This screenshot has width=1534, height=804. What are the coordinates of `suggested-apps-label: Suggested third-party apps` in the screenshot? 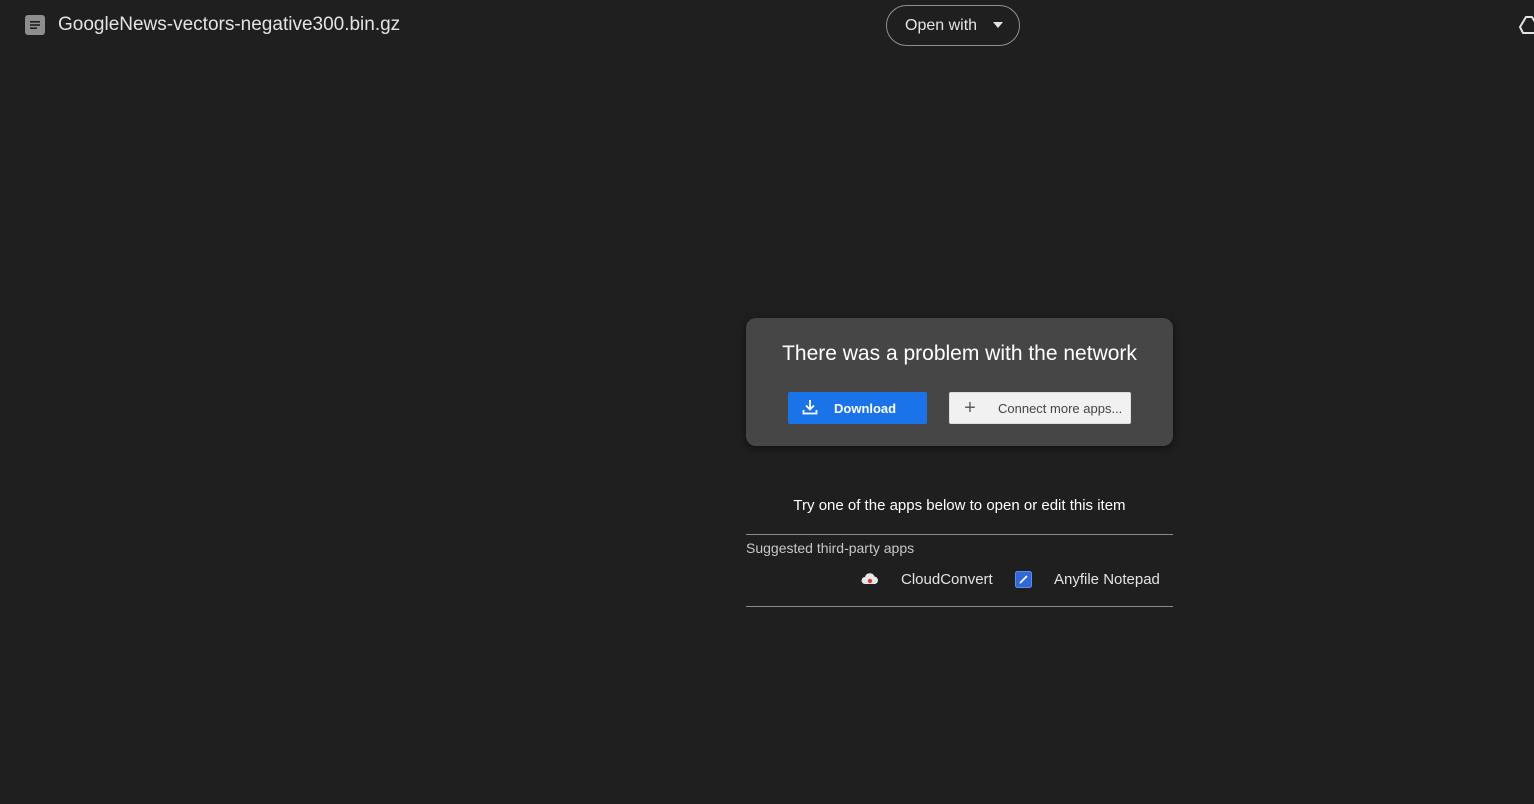 It's located at (830, 548).